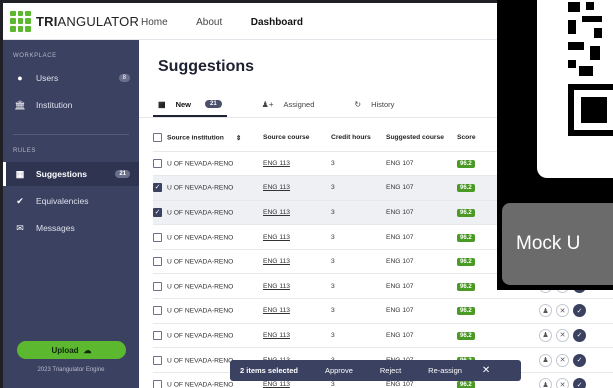  I want to click on tab-history: ↻ History, so click(374, 104).